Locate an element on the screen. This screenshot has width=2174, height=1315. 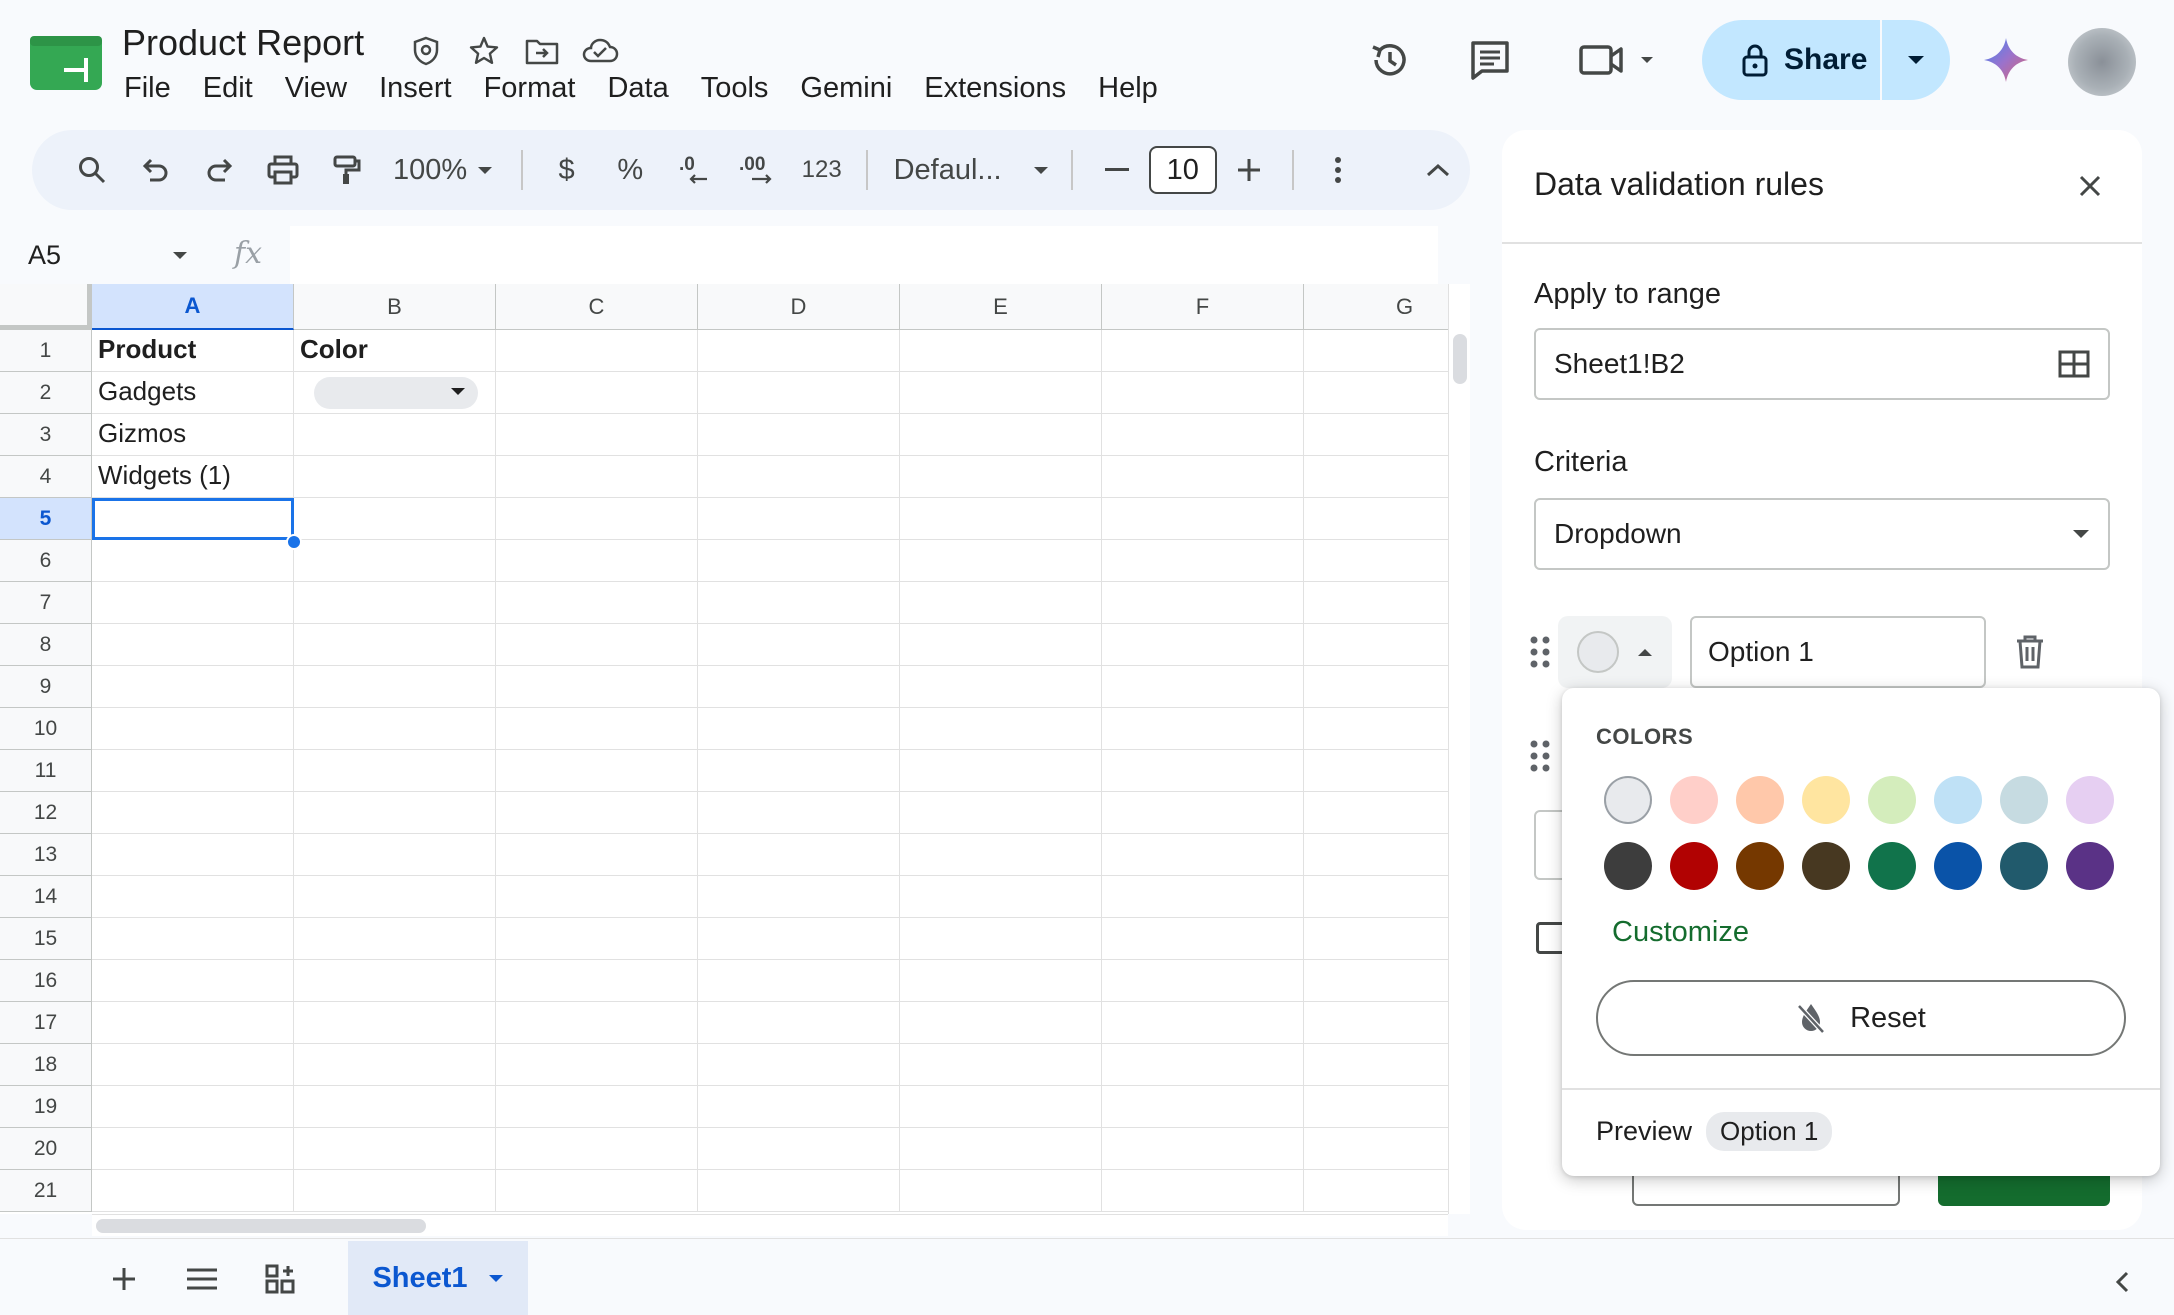
cell-c19 is located at coordinates (597, 1107).